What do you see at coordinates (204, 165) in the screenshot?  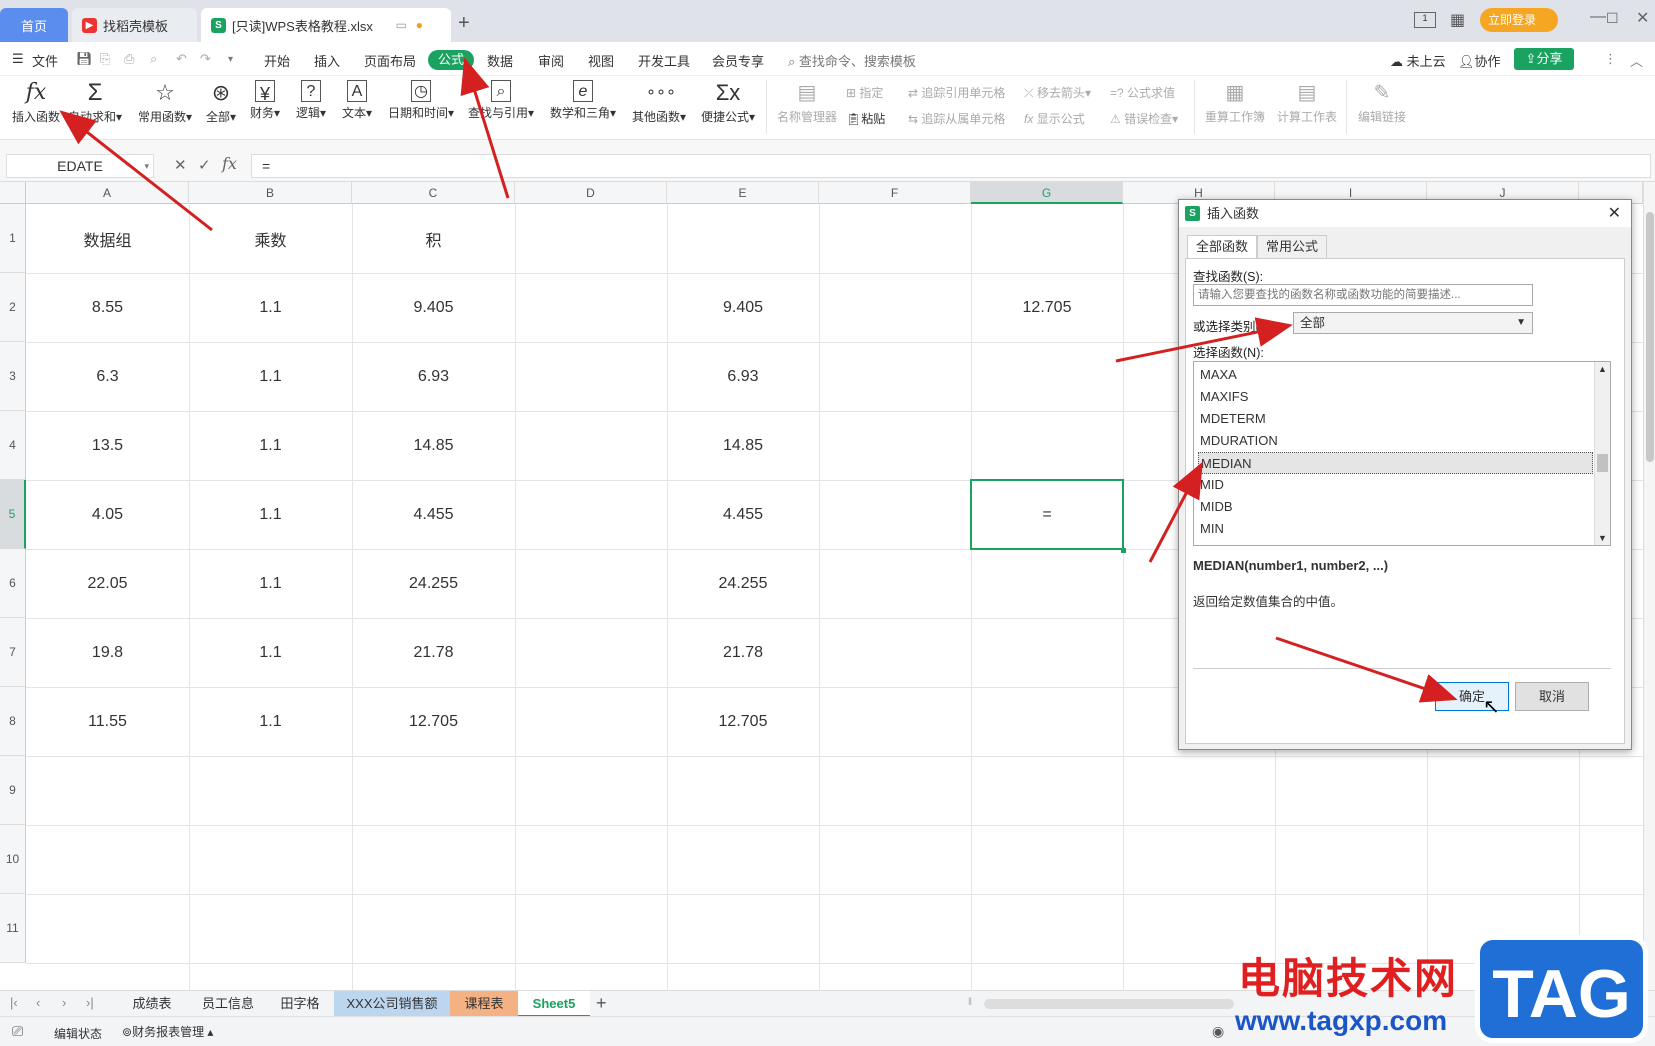 I see `confirm-formula-icon: ✓` at bounding box center [204, 165].